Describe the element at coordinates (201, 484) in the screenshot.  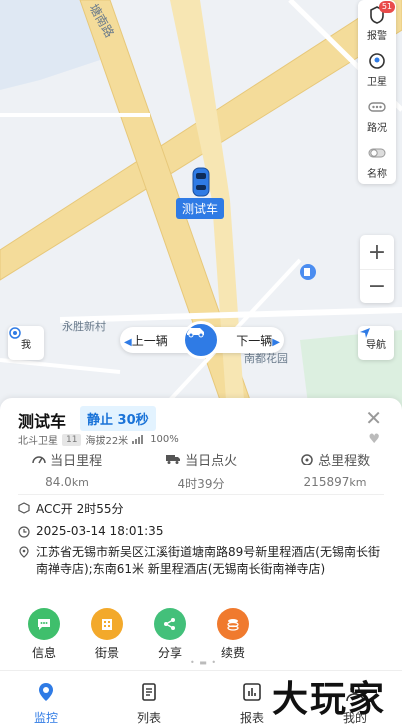
I see `stat-value: 4时39分` at that location.